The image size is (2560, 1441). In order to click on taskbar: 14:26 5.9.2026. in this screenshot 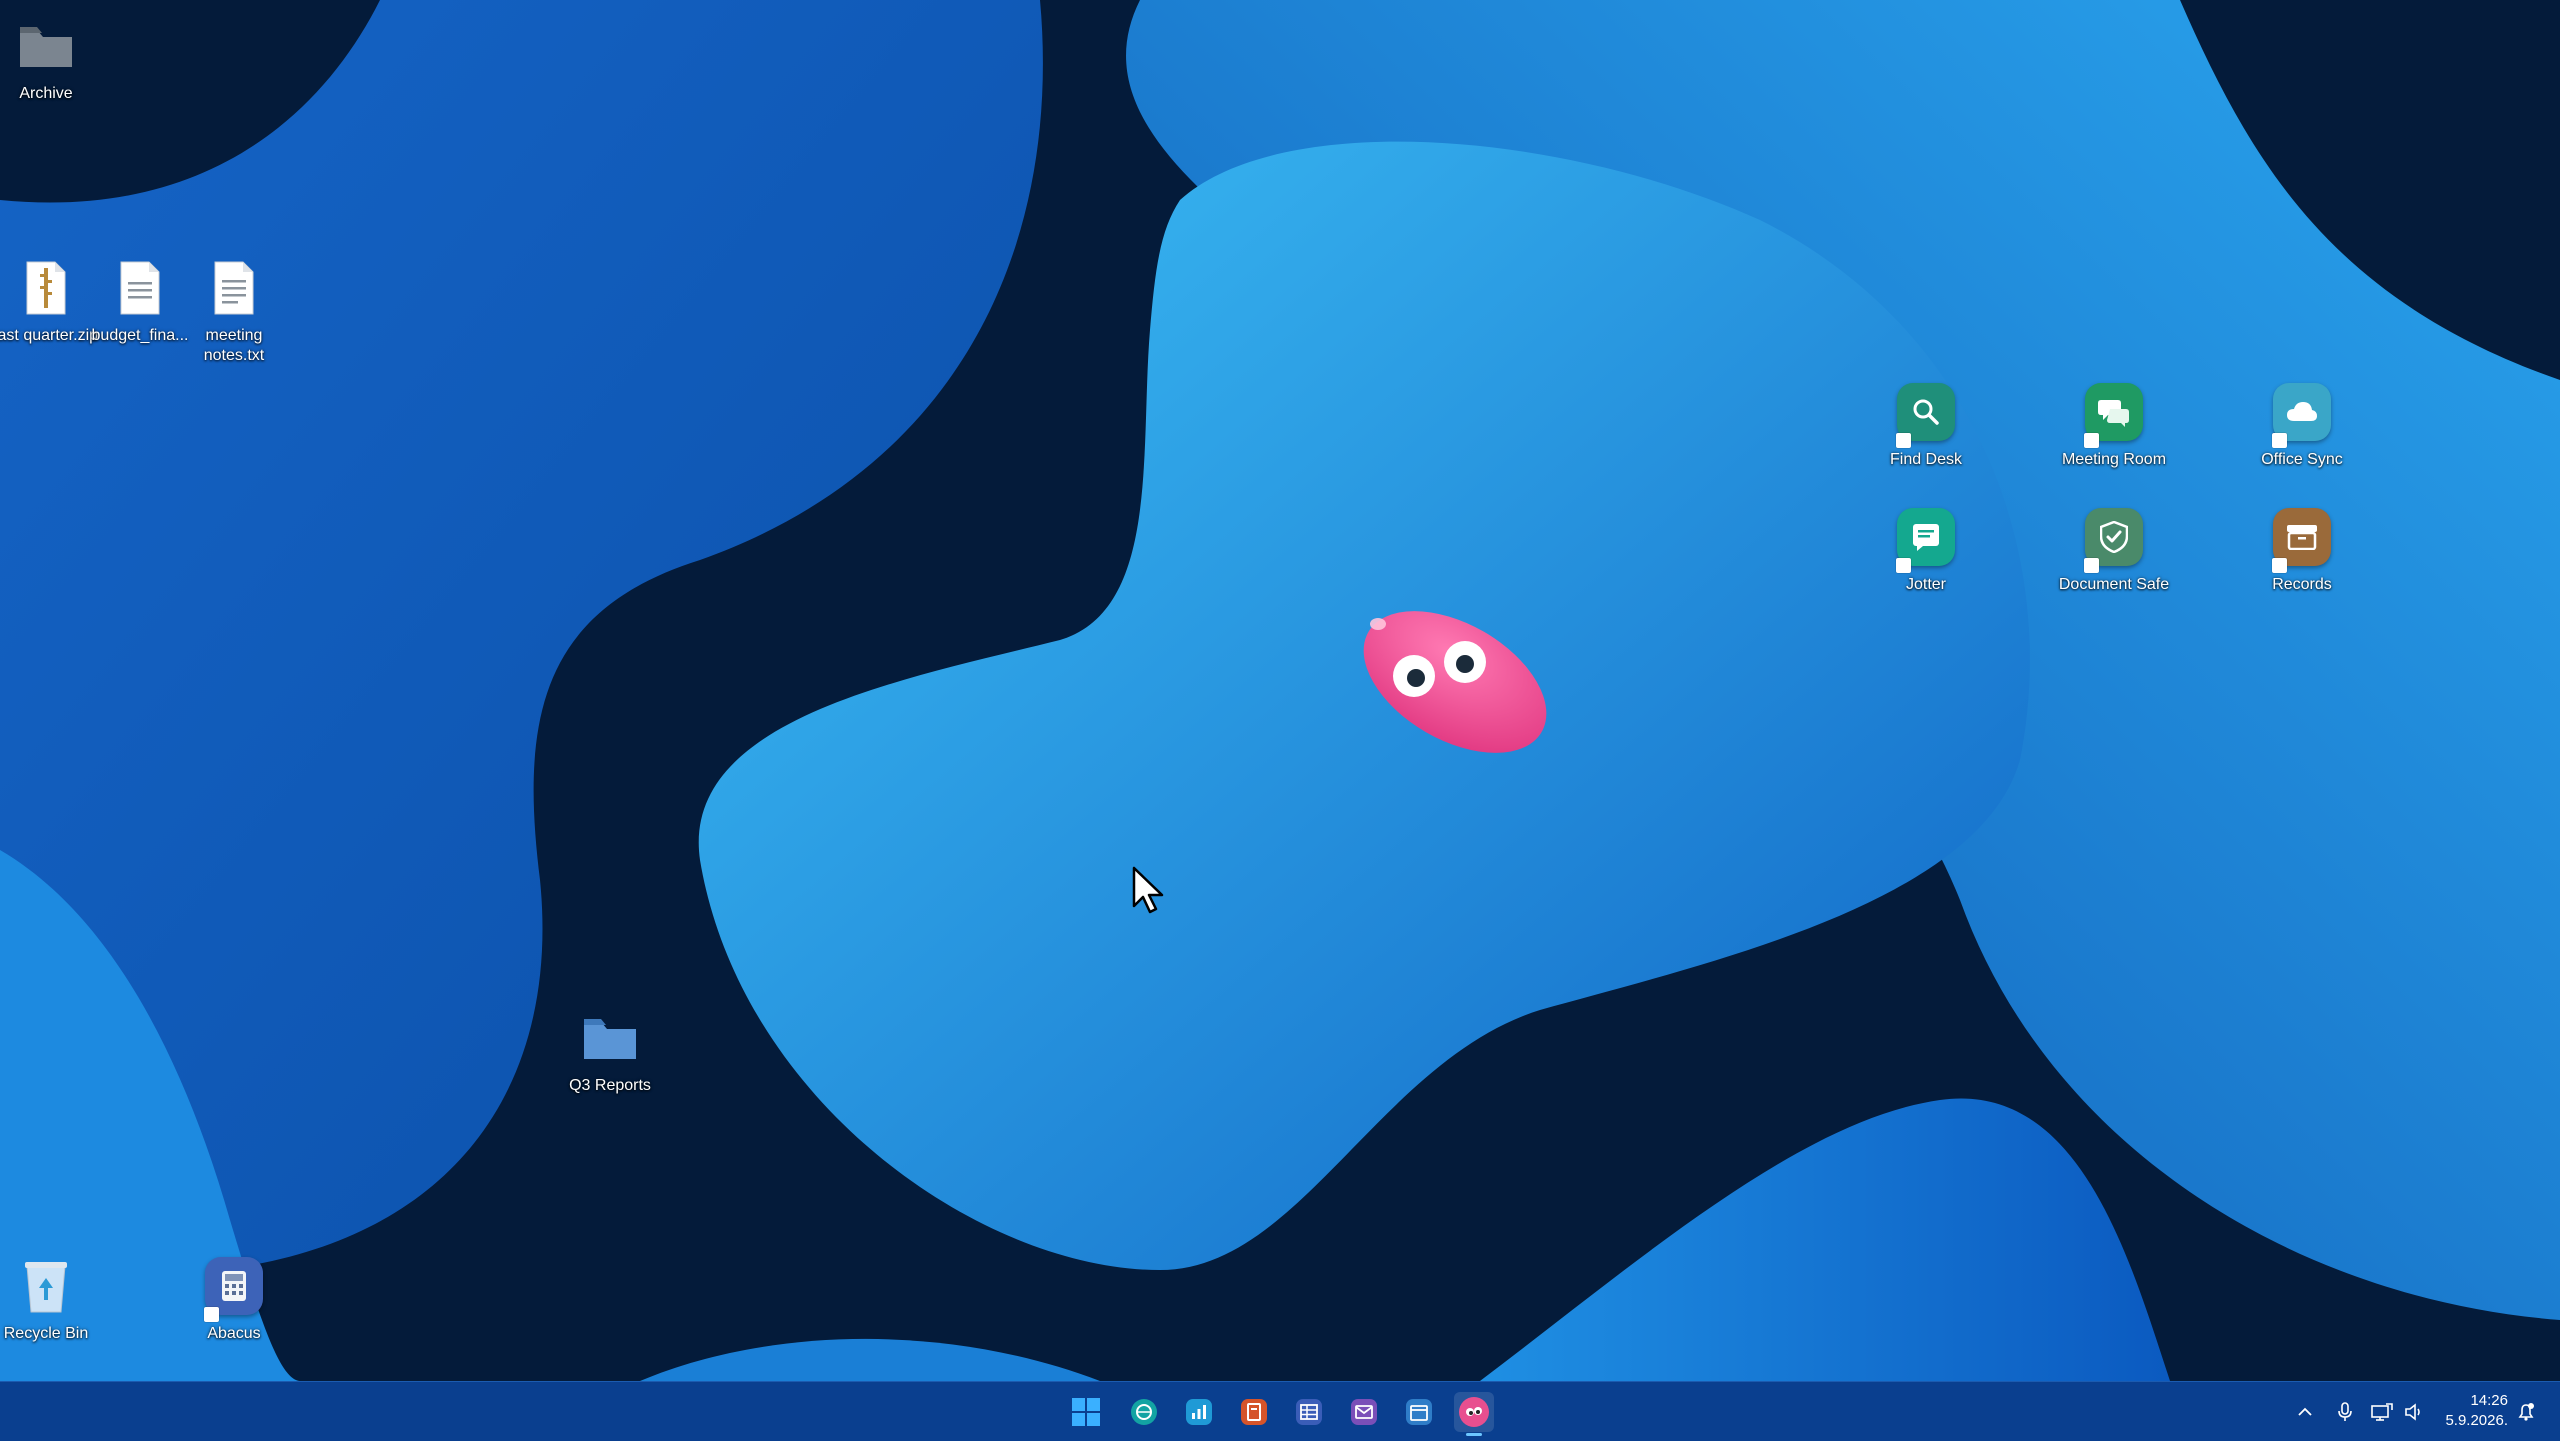, I will do `click(1280, 1411)`.